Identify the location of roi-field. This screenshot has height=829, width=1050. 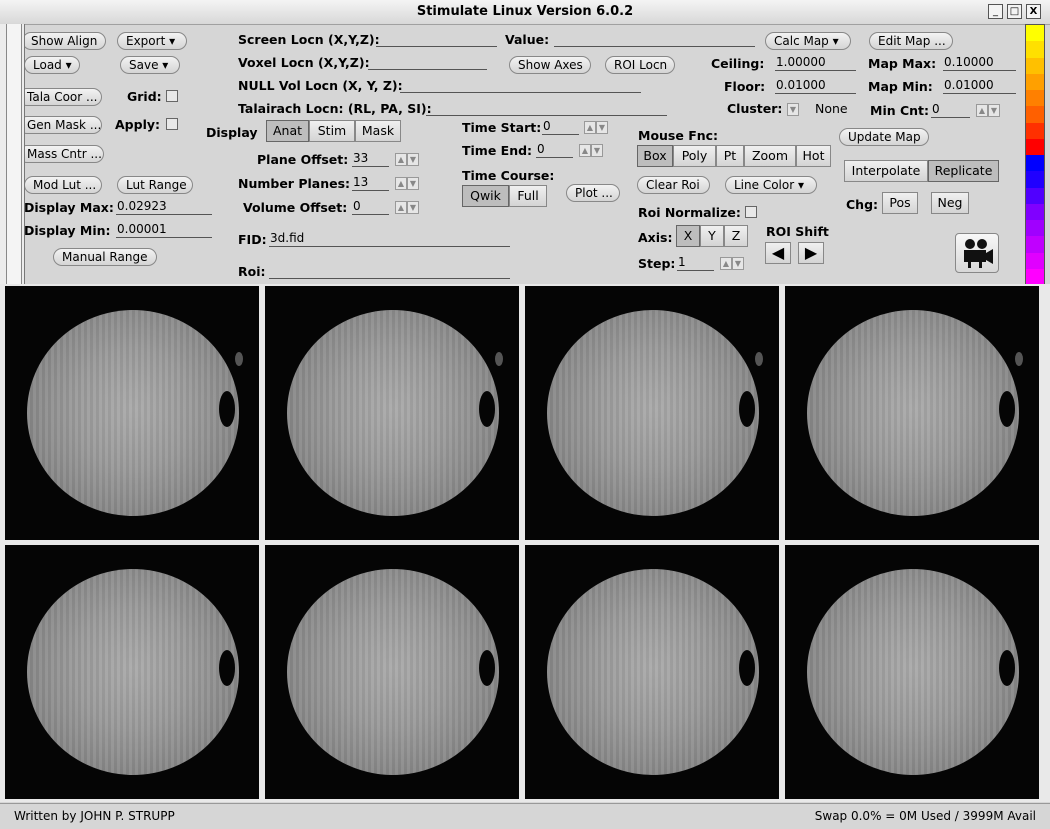
(389, 270).